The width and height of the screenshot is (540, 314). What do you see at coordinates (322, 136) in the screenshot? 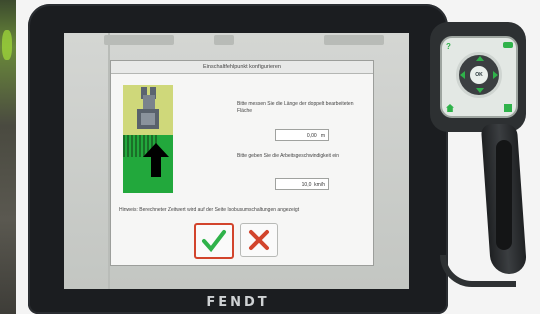
I see `length-unit: m` at bounding box center [322, 136].